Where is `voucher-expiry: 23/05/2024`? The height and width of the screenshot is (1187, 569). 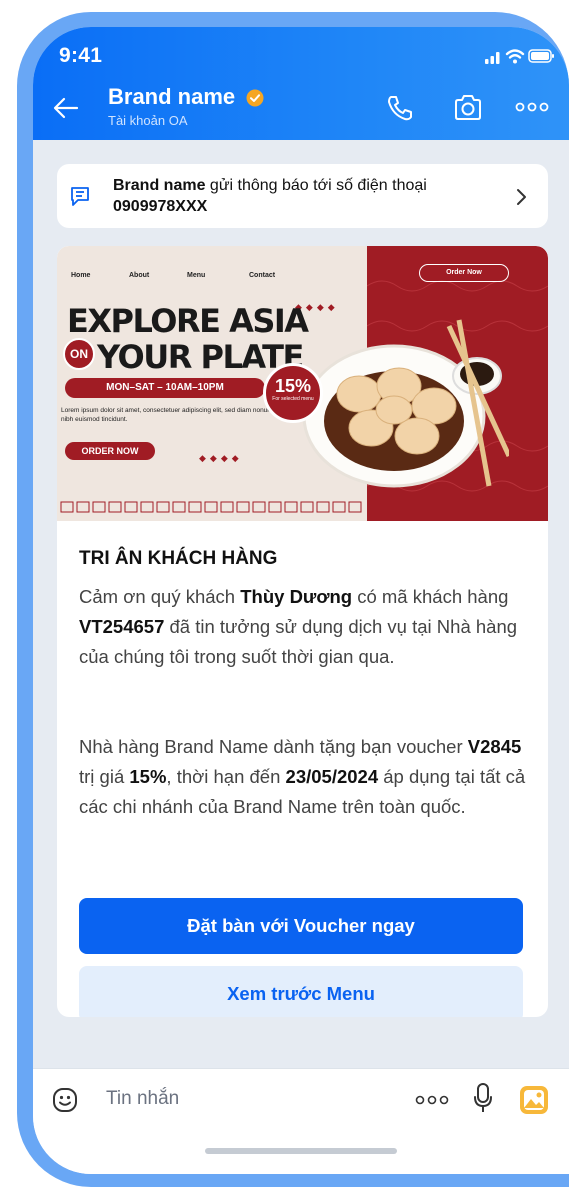
voucher-expiry: 23/05/2024 is located at coordinates (332, 776).